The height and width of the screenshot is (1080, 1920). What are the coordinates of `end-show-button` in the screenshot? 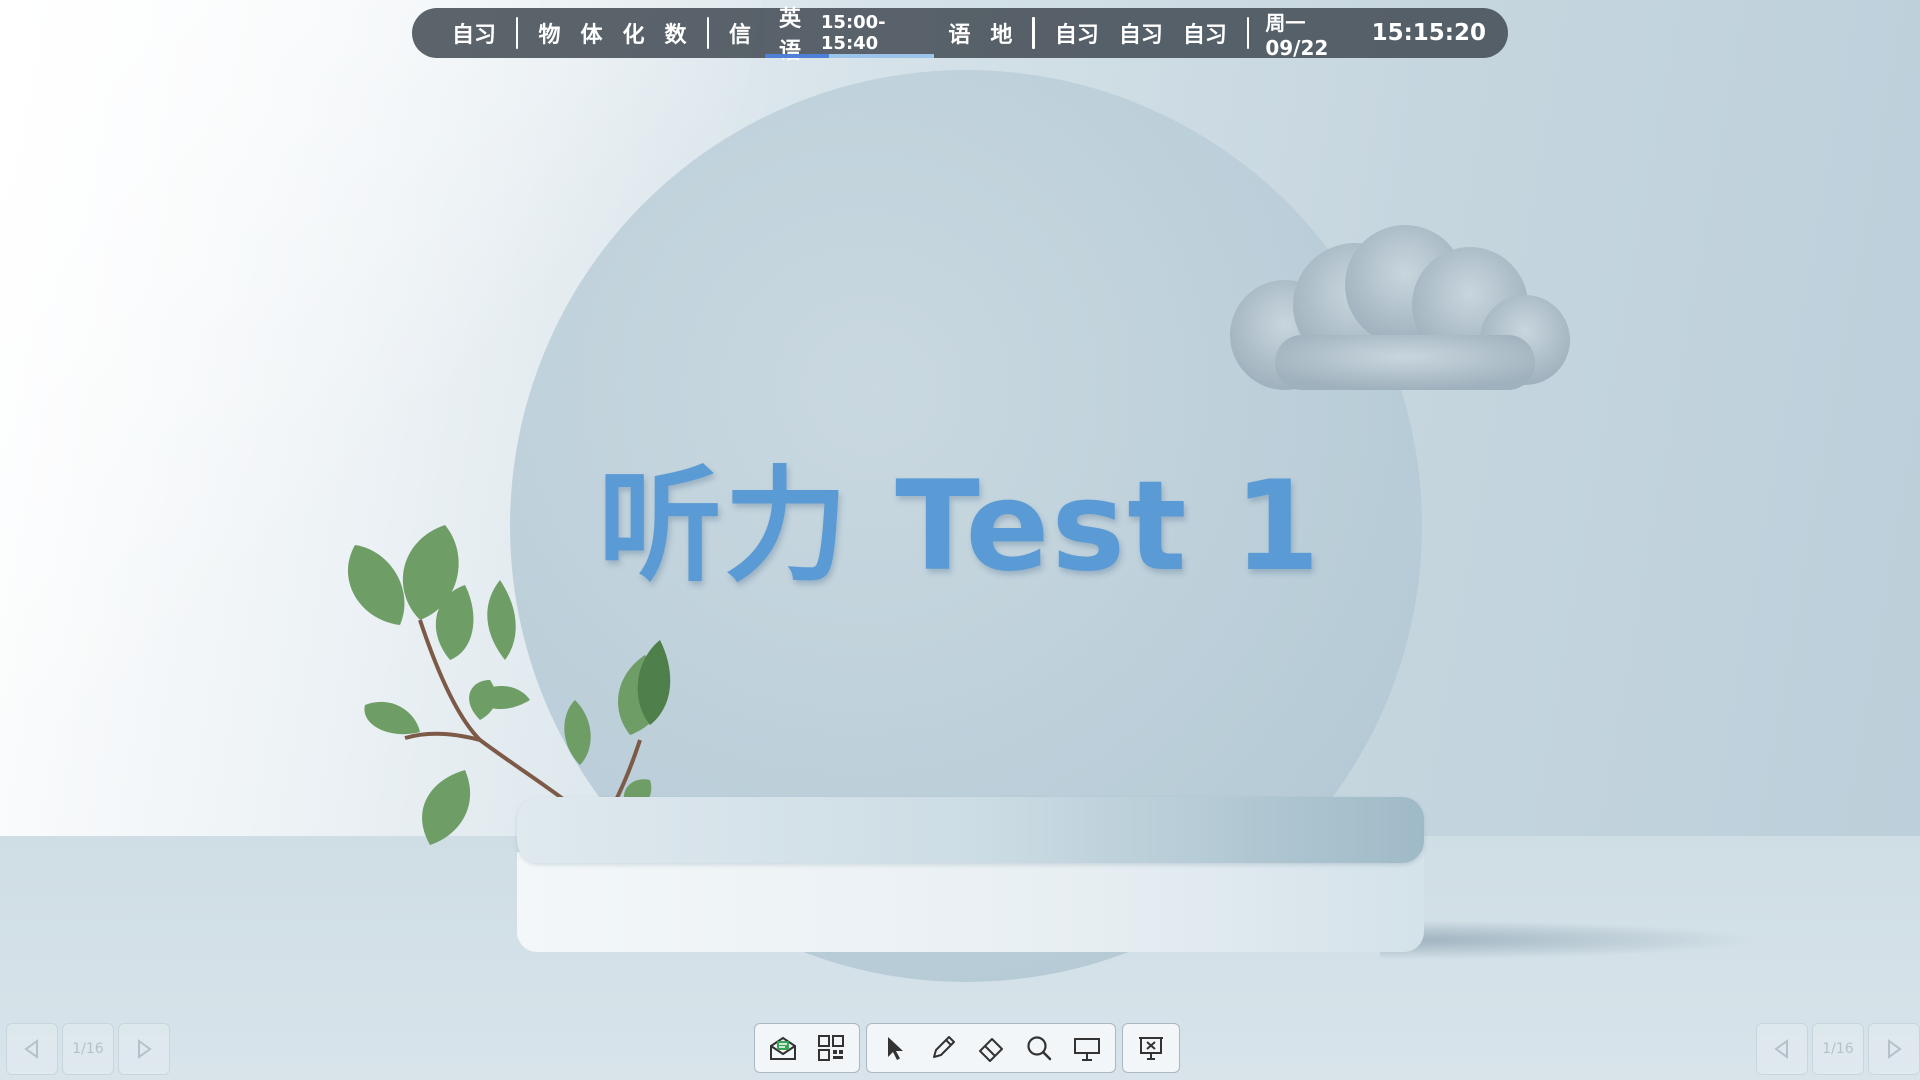 It's located at (1151, 1048).